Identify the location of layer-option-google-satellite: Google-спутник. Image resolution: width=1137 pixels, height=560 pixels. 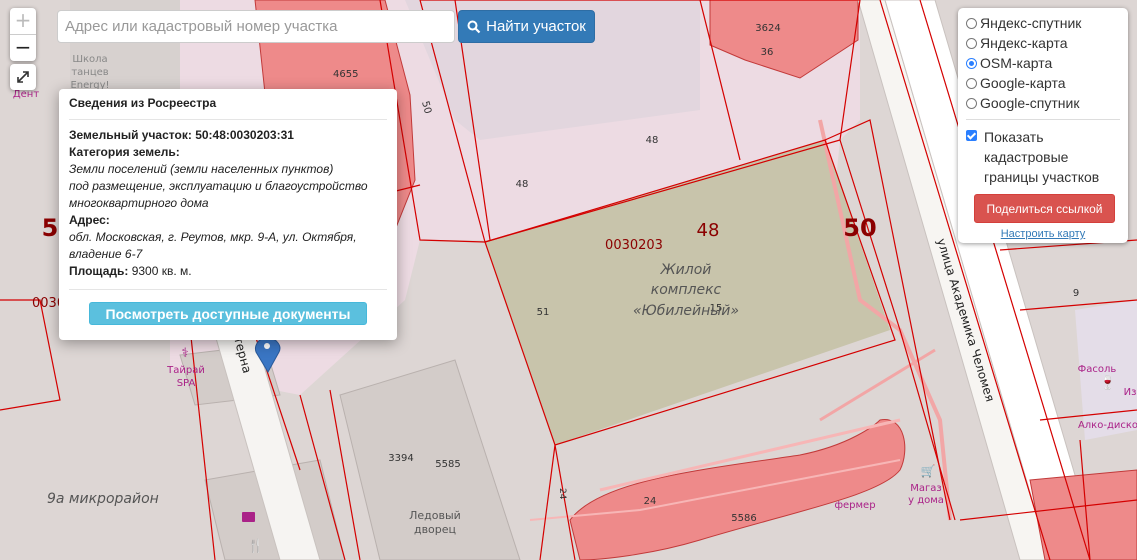
(1043, 103).